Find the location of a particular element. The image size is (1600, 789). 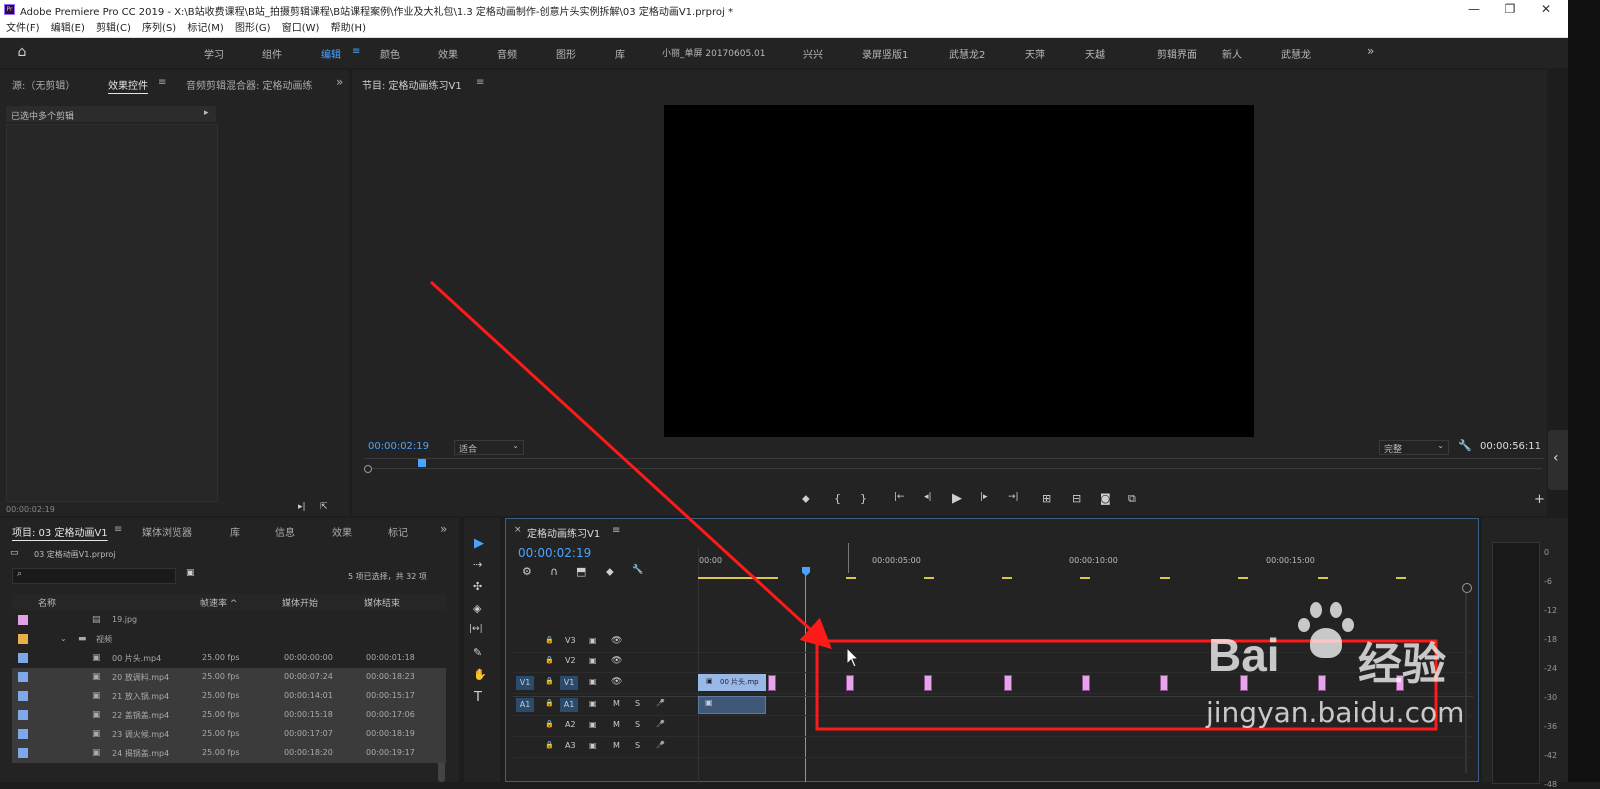

clip-name: 20 放调料.mp4 is located at coordinates (141, 677).